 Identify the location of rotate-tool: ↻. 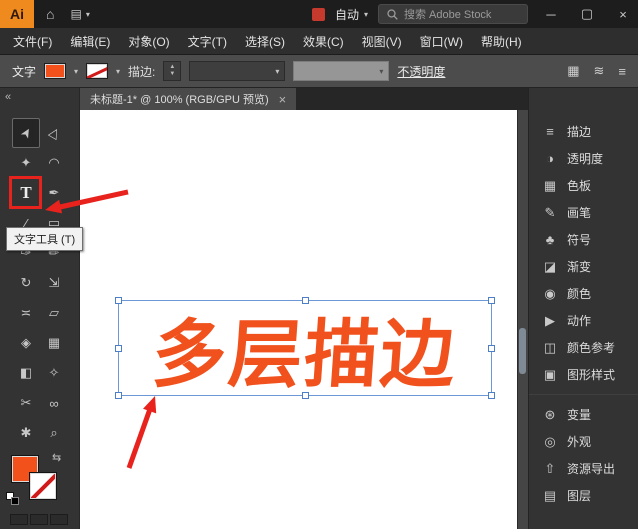
(26, 283).